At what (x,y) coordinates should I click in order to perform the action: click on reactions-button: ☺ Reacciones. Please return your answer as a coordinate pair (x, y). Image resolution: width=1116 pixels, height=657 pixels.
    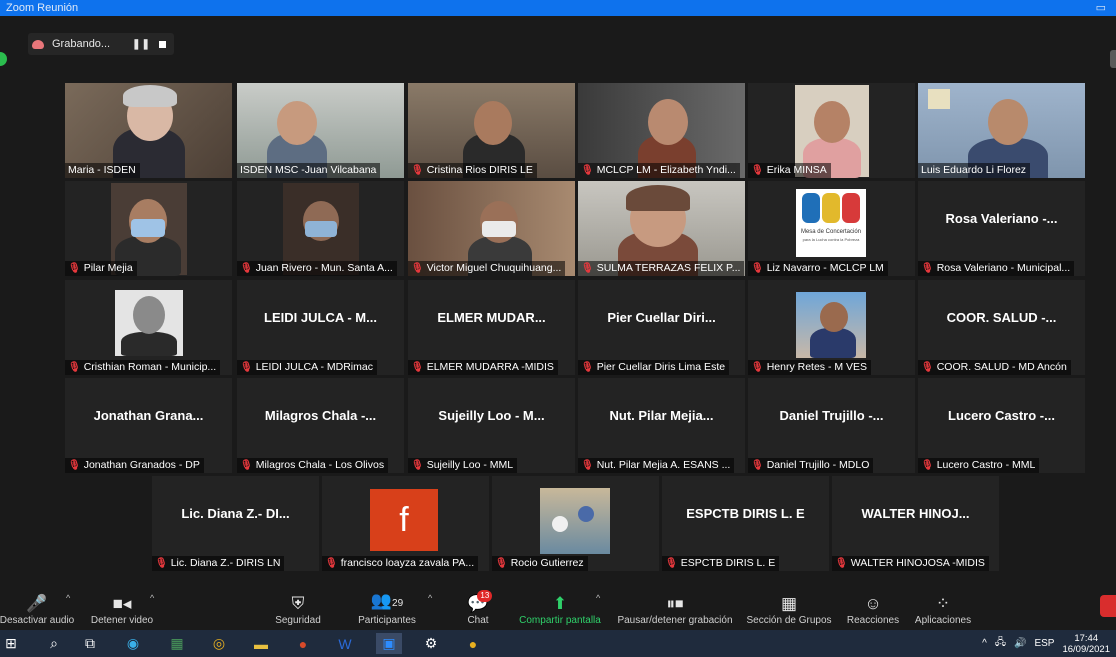
    Looking at the image, I should click on (873, 607).